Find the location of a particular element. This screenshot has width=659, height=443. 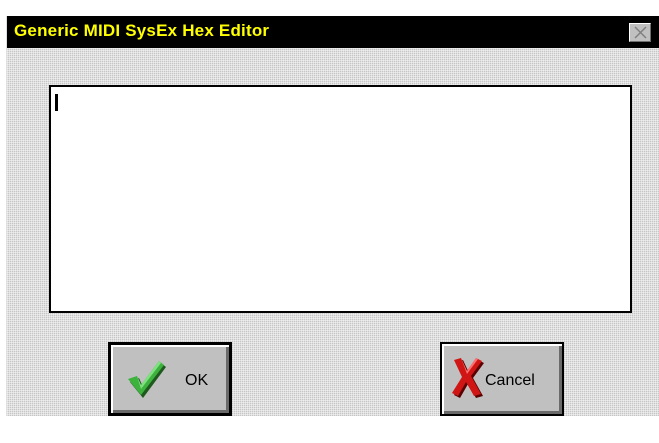

close-button is located at coordinates (640, 32).